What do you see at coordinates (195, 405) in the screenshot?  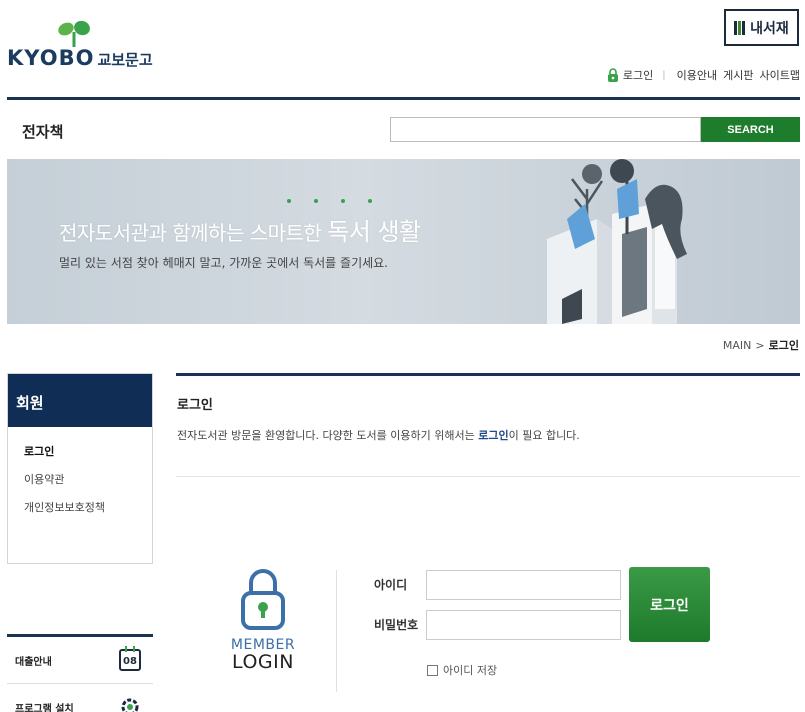 I see `page-title: 로그인` at bounding box center [195, 405].